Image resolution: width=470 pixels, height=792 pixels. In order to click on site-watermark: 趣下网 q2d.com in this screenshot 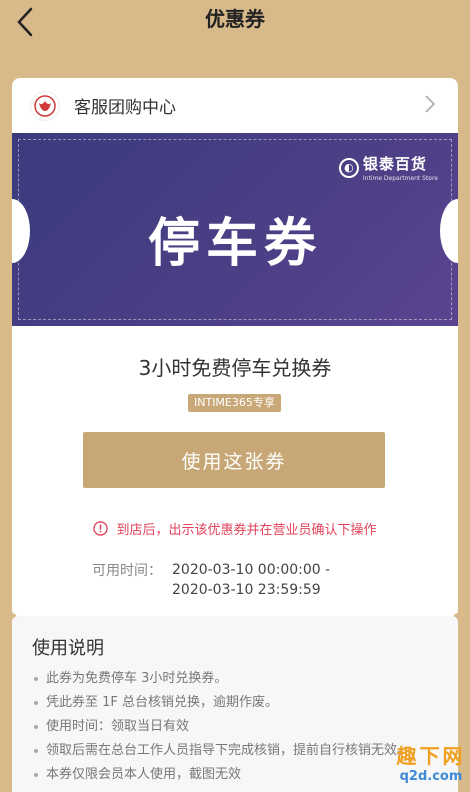, I will do `click(431, 762)`.